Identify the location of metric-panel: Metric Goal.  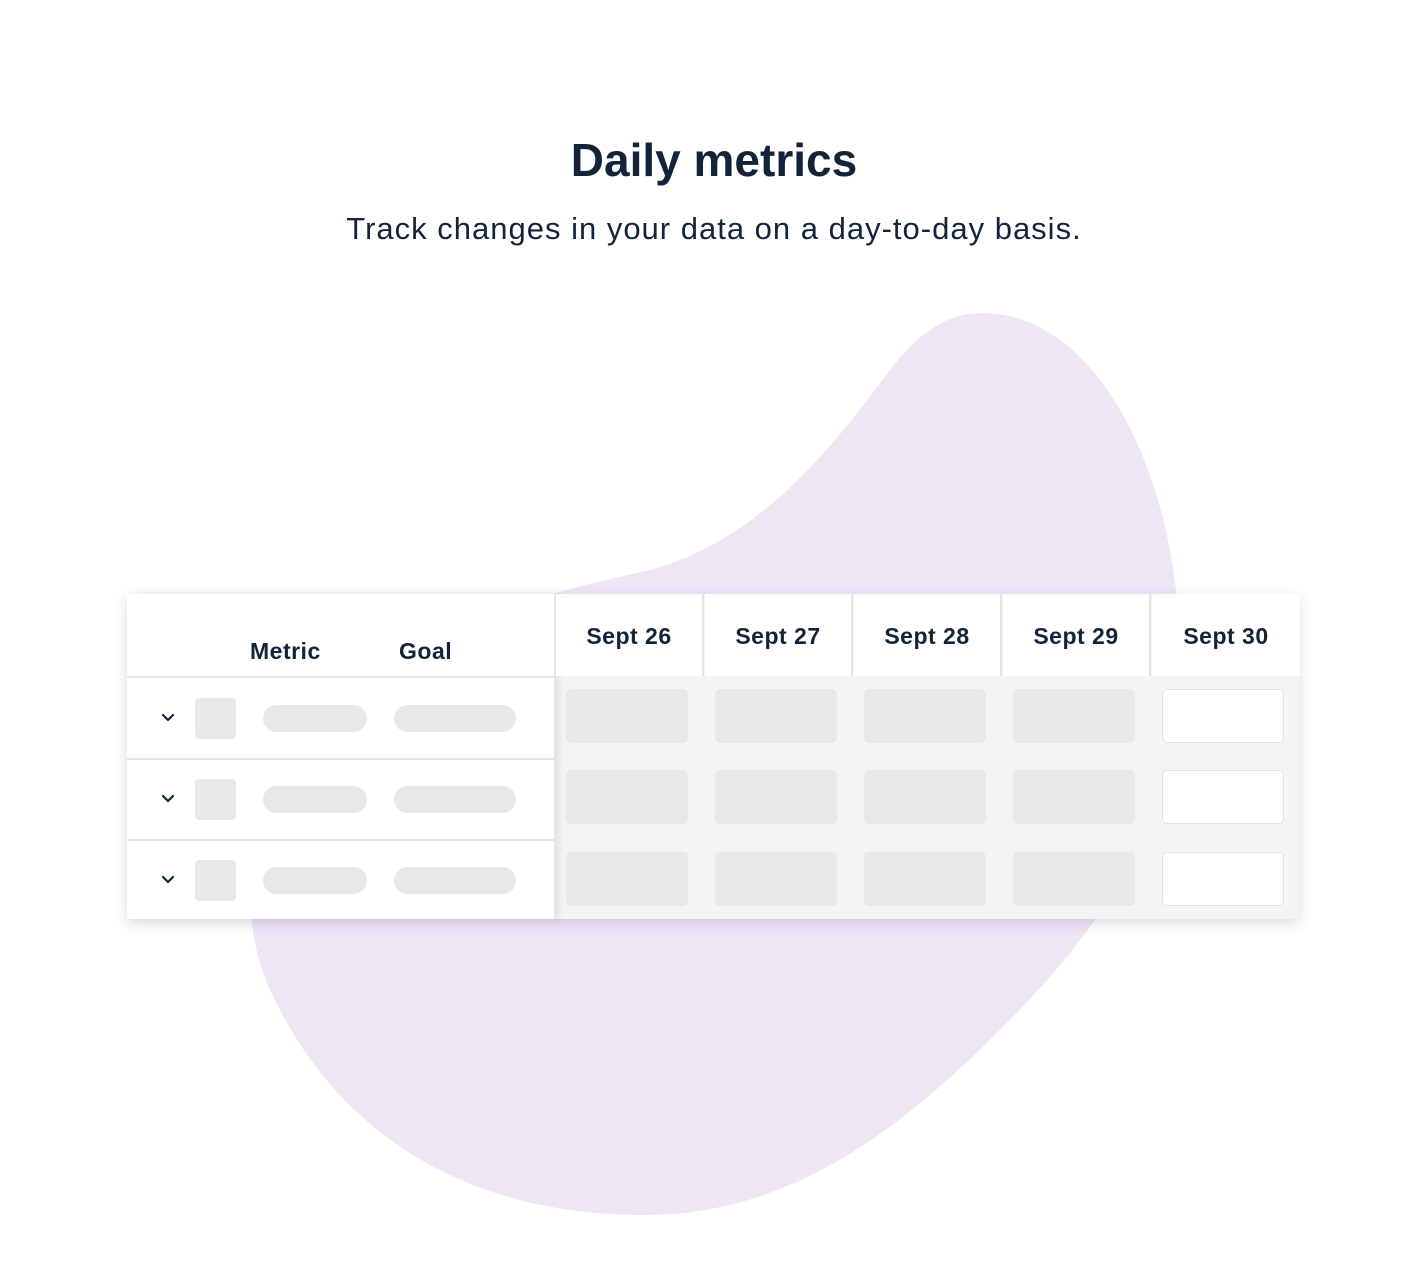
(341, 756).